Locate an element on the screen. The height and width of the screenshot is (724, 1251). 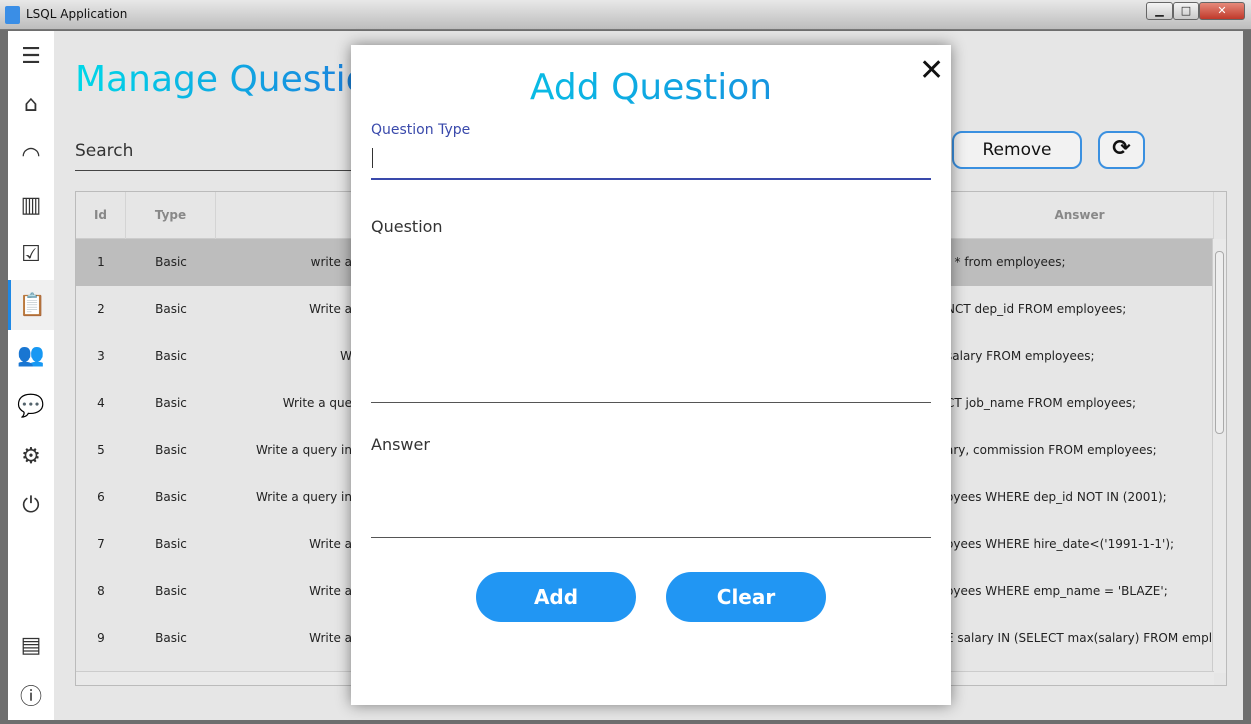
answer-underline is located at coordinates (651, 537).